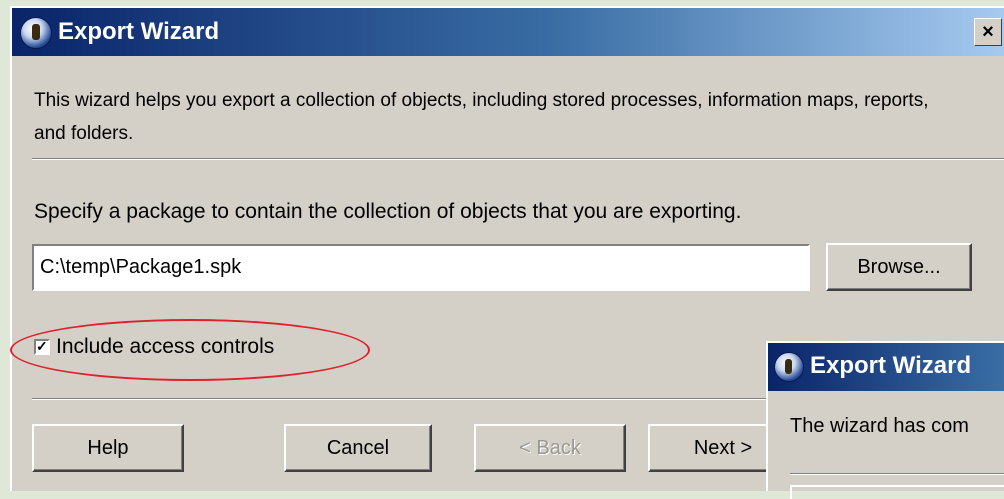  I want to click on cancel-button: Cancel, so click(358, 448).